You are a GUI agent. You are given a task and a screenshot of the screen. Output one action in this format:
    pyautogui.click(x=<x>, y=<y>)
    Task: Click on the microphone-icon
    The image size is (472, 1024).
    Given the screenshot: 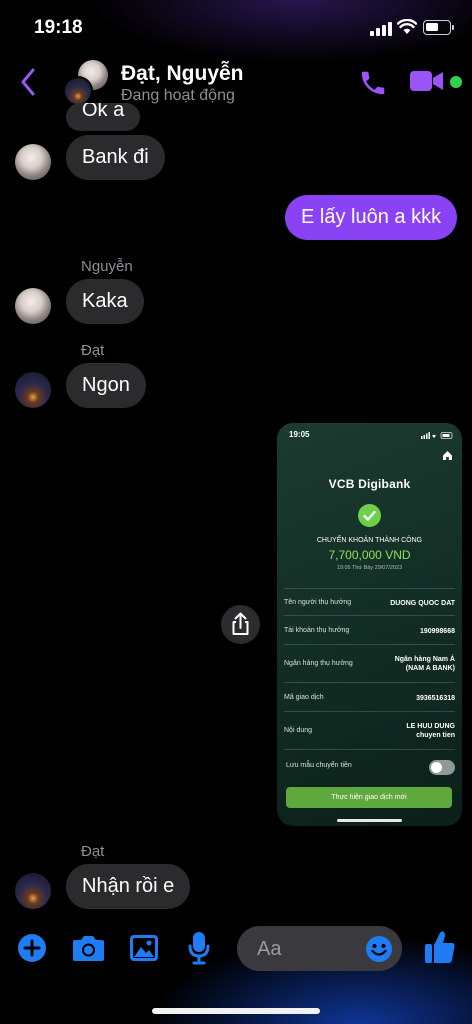 What is the action you would take?
    pyautogui.click(x=199, y=948)
    